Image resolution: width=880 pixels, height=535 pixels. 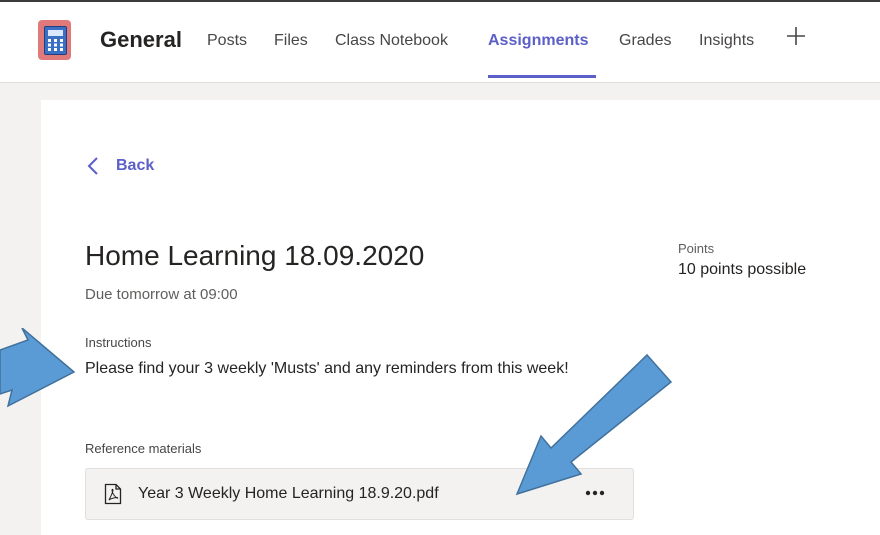 I want to click on plus-icon, so click(x=796, y=36).